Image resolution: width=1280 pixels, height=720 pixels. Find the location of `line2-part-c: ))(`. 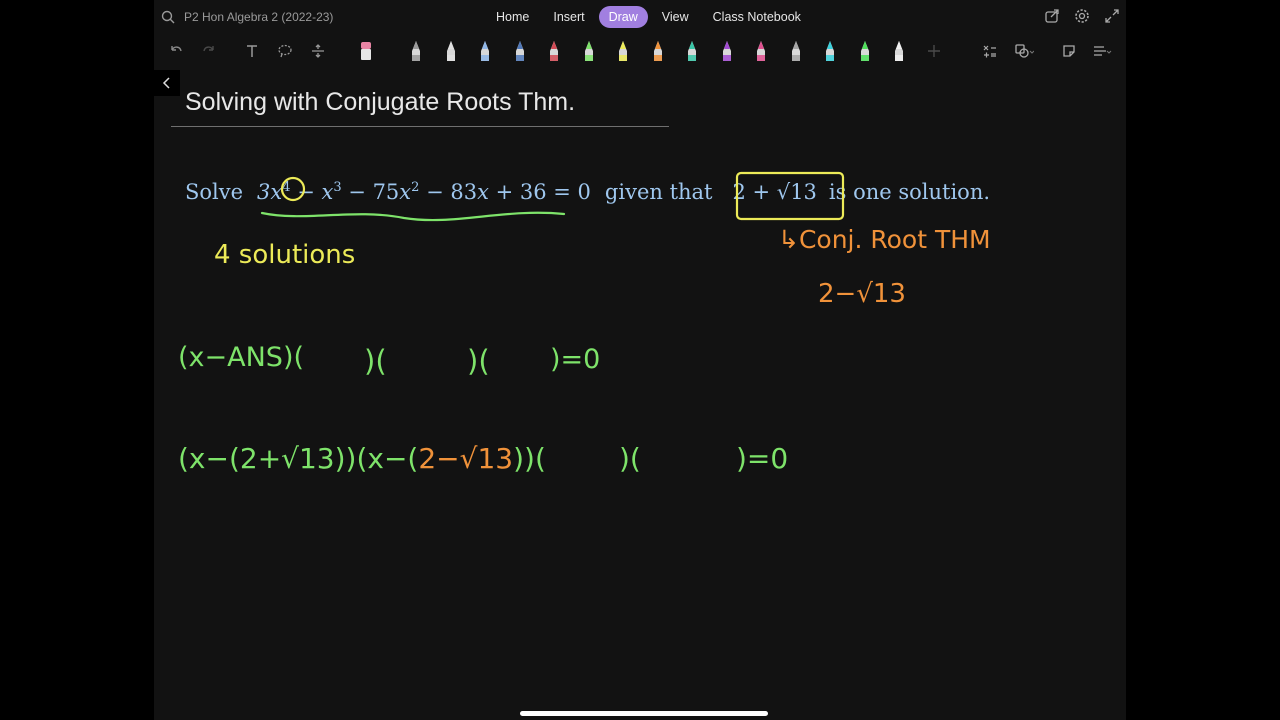

line2-part-c: ))( is located at coordinates (529, 458).